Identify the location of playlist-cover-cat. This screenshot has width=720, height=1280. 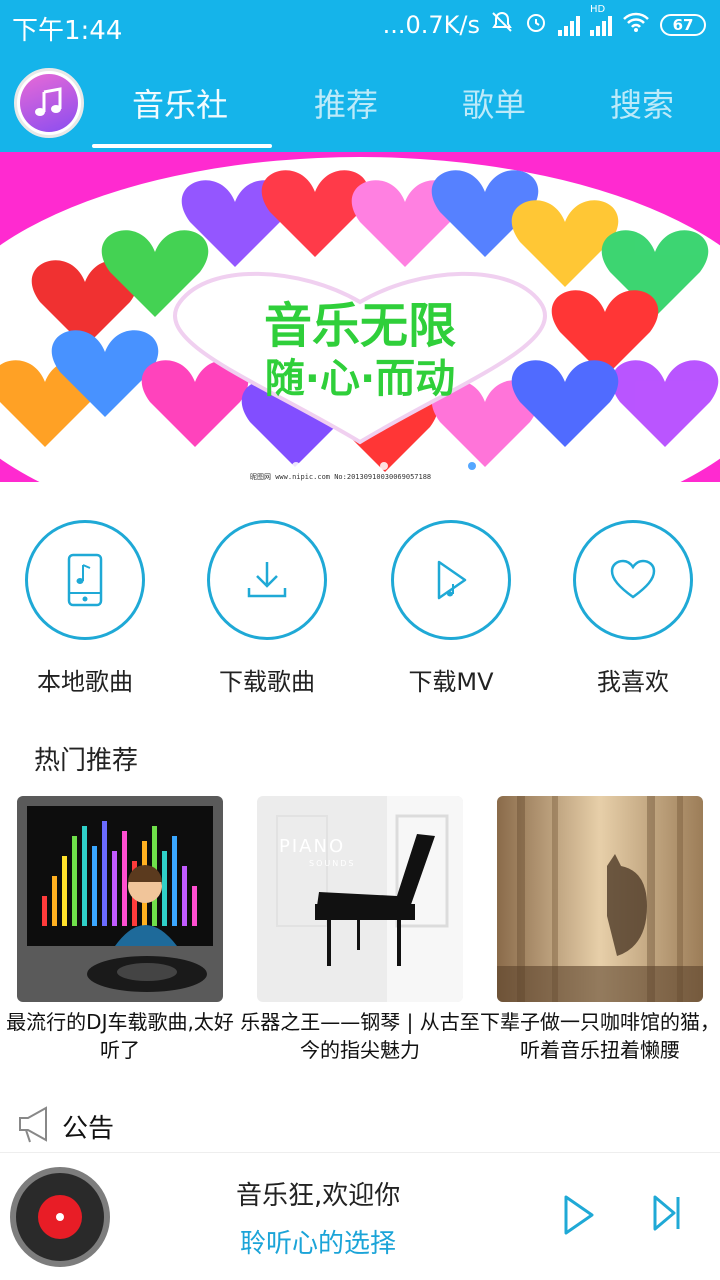
(600, 899).